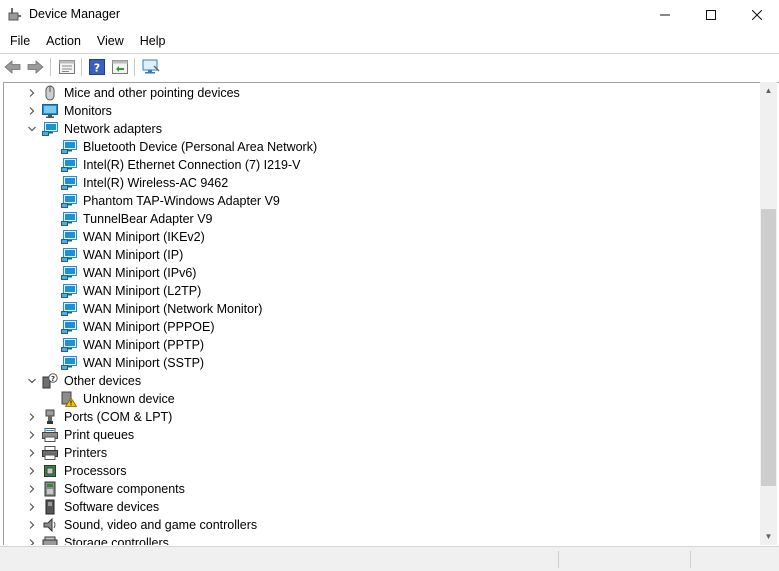  Describe the element at coordinates (382, 363) in the screenshot. I see `tree-device-row: WAN Miniport (SSTP)` at that location.